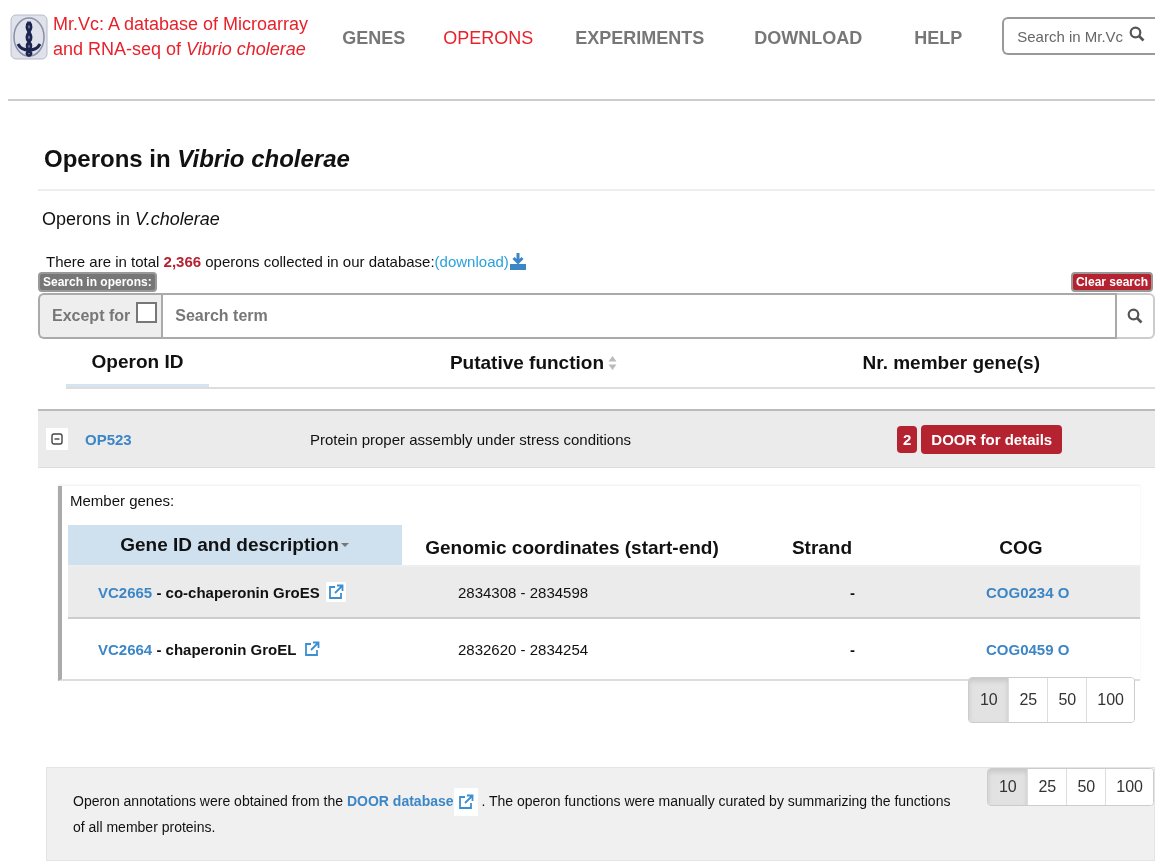  What do you see at coordinates (413, 363) in the screenshot?
I see `column-header: Putative function` at bounding box center [413, 363].